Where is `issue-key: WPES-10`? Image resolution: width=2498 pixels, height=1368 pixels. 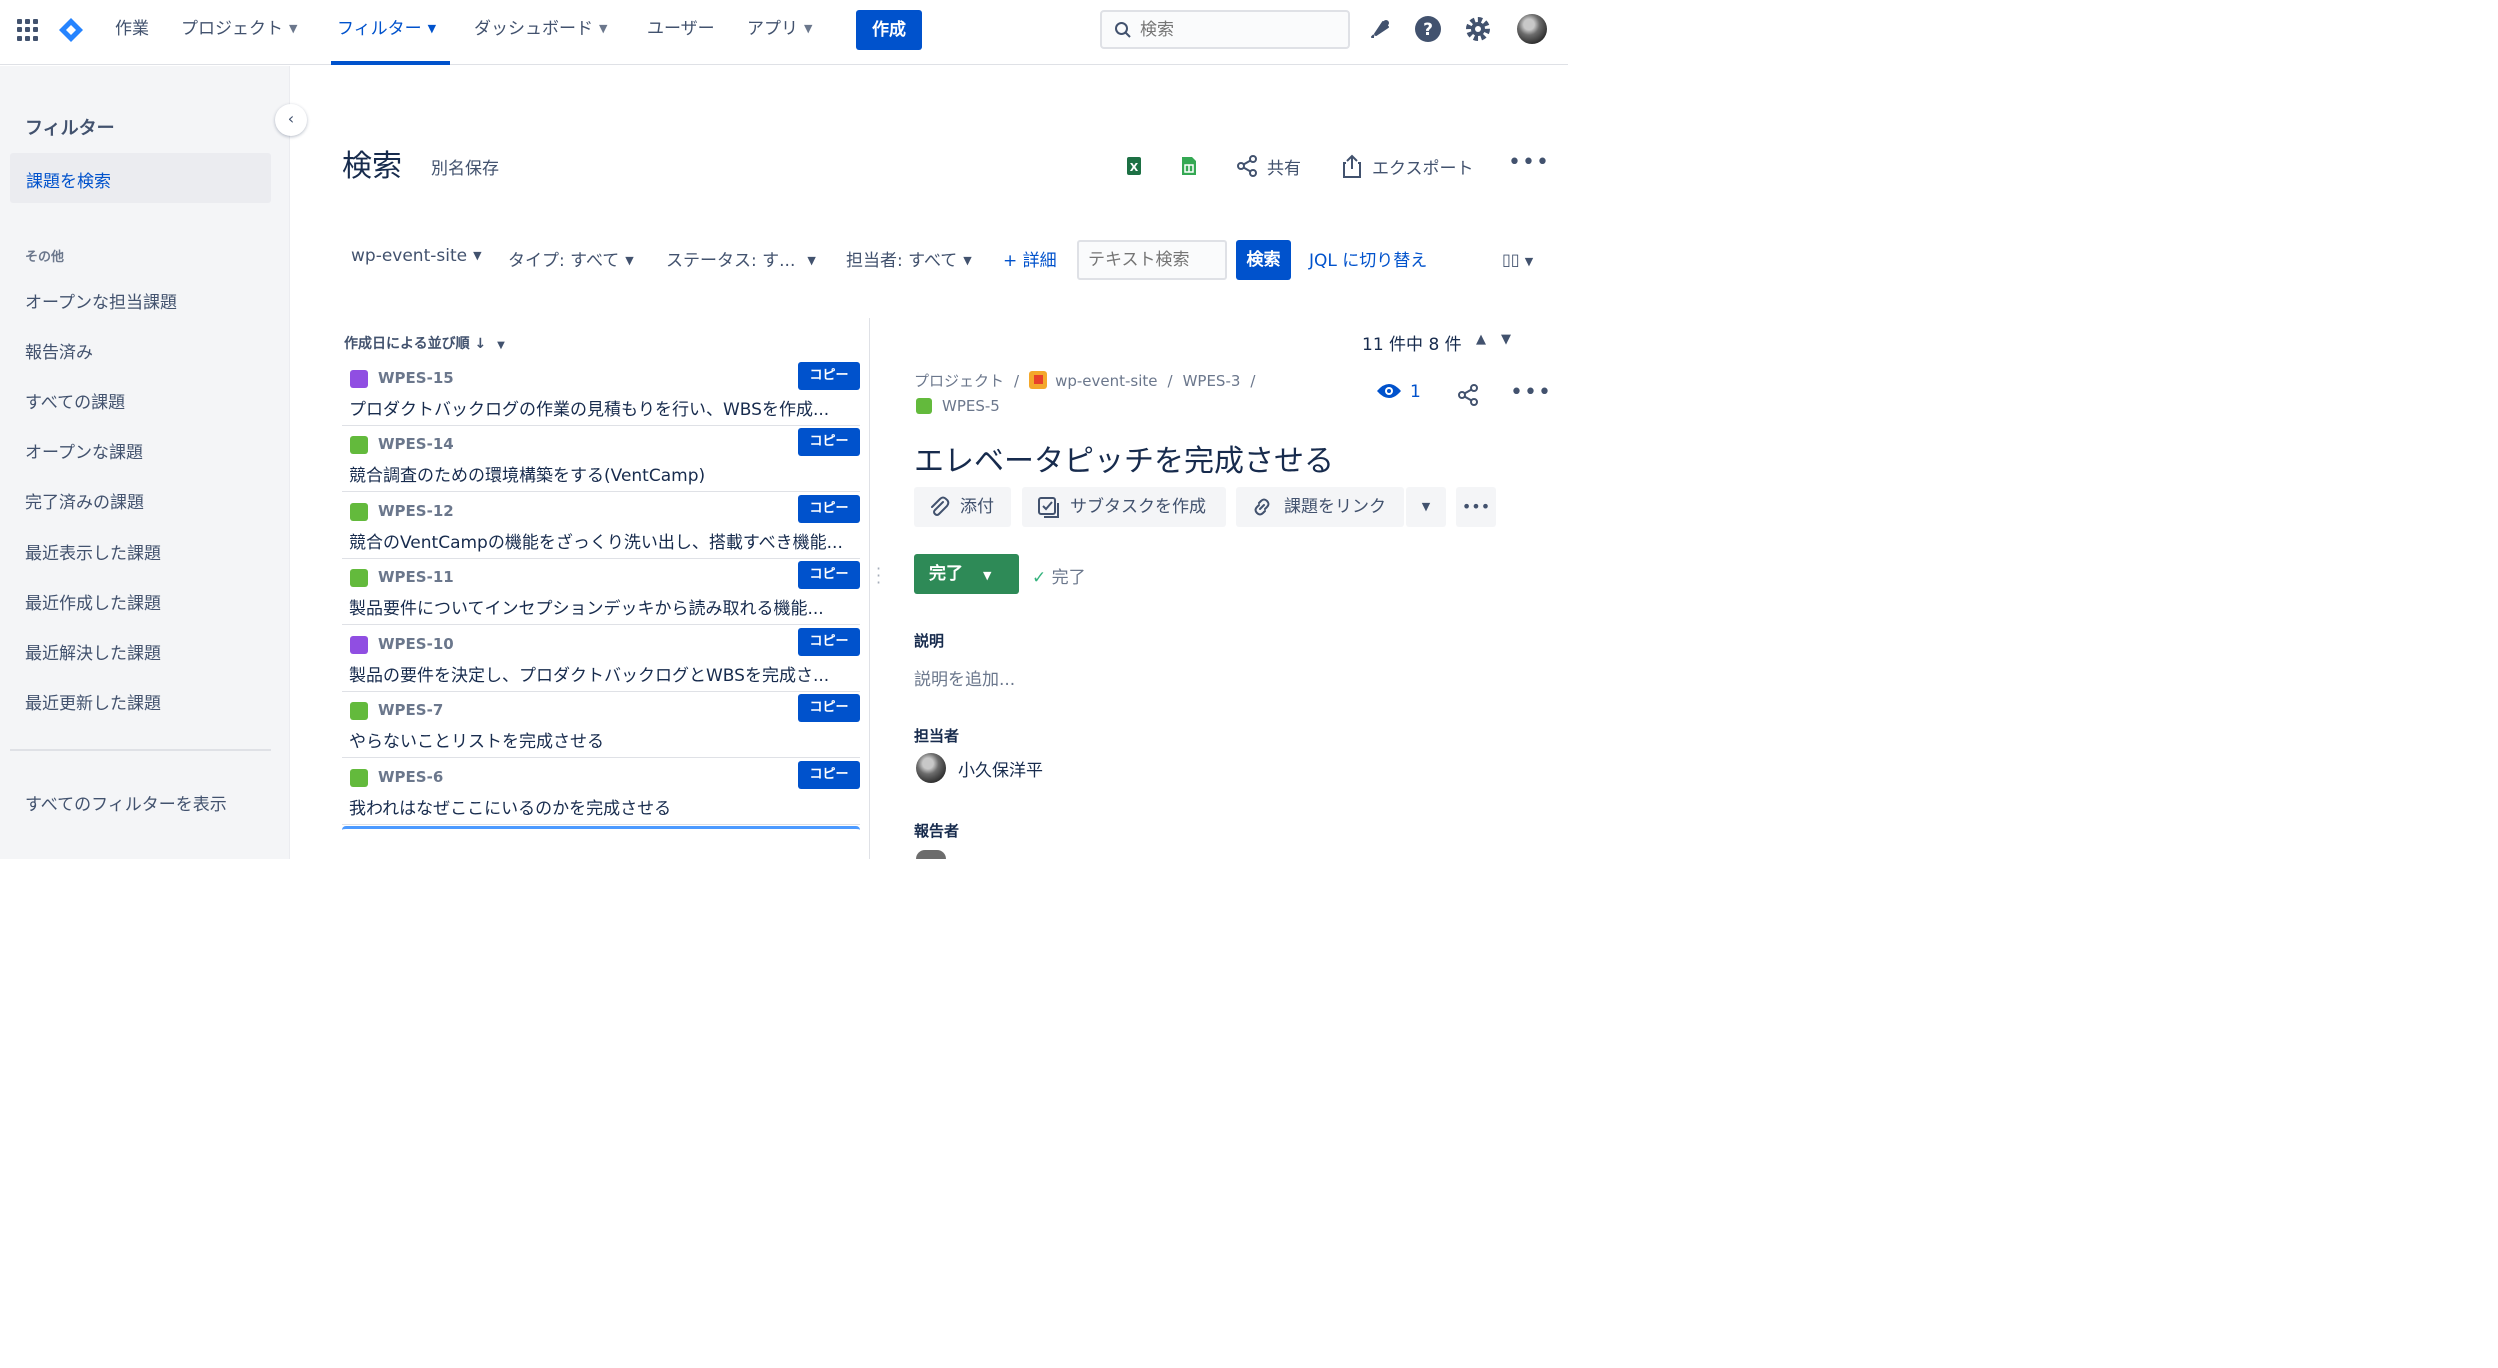
issue-key: WPES-10 is located at coordinates (416, 644).